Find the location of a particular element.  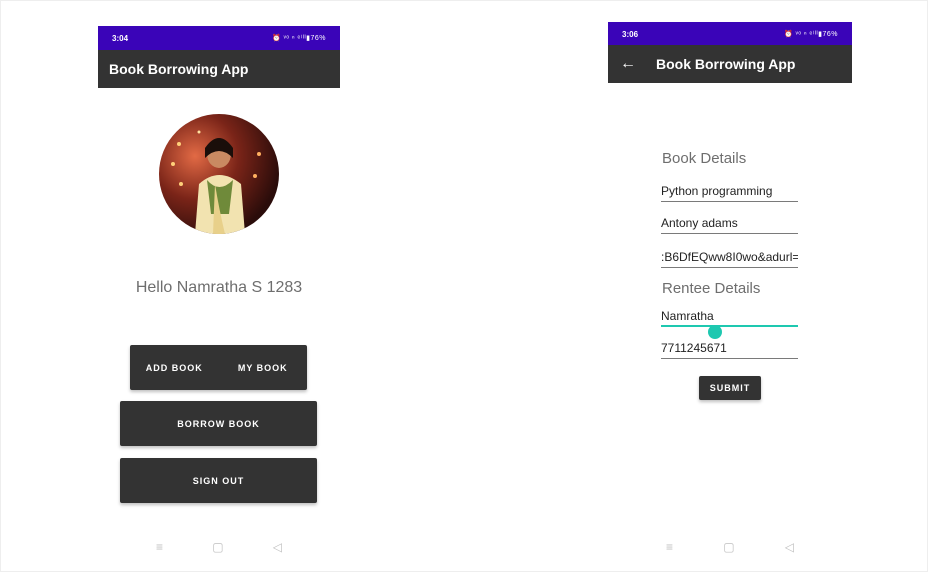

home-icon: ▢ is located at coordinates (728, 547).